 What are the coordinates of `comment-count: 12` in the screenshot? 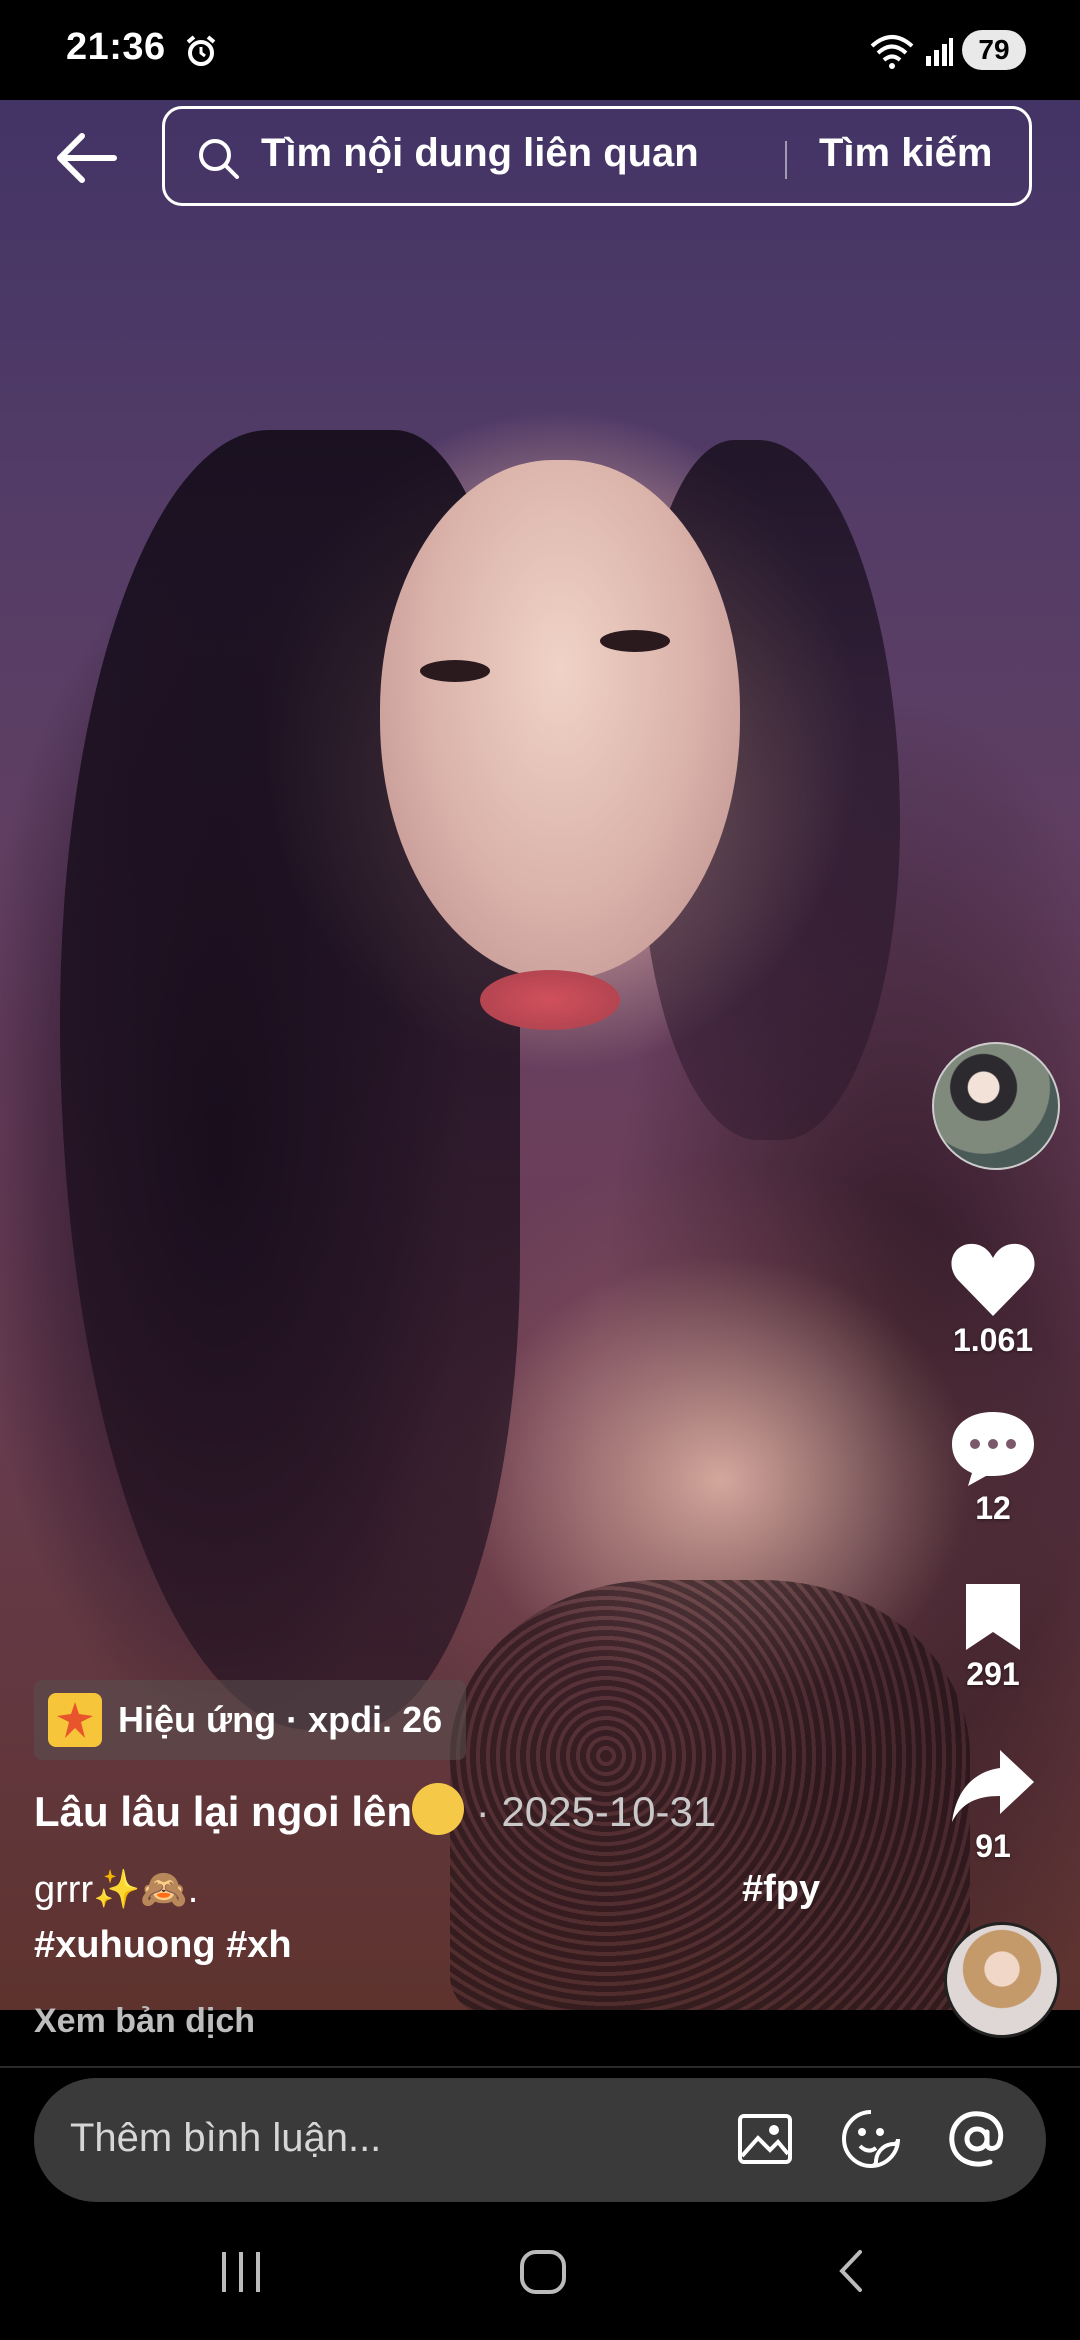 It's located at (993, 1508).